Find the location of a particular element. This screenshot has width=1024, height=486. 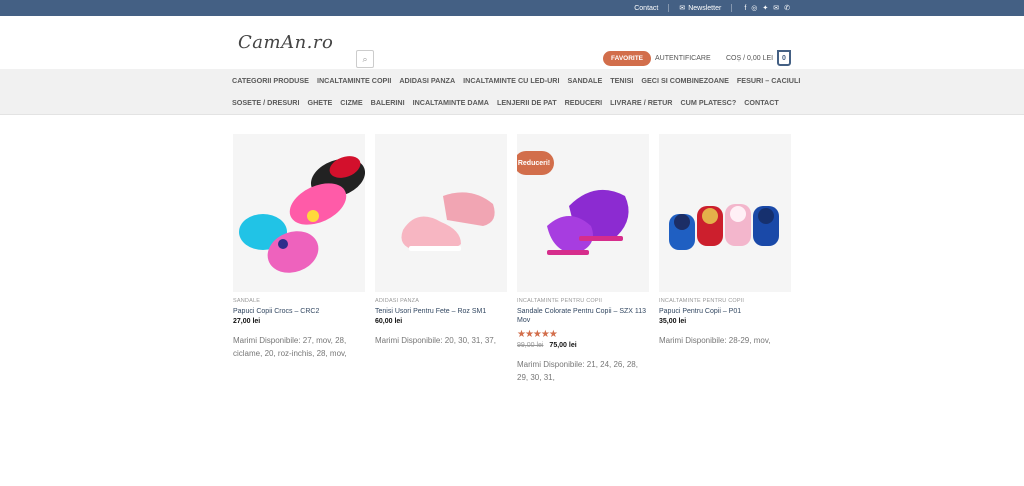

product-name: Papuci Pentru Copii – P01 is located at coordinates (725, 311).